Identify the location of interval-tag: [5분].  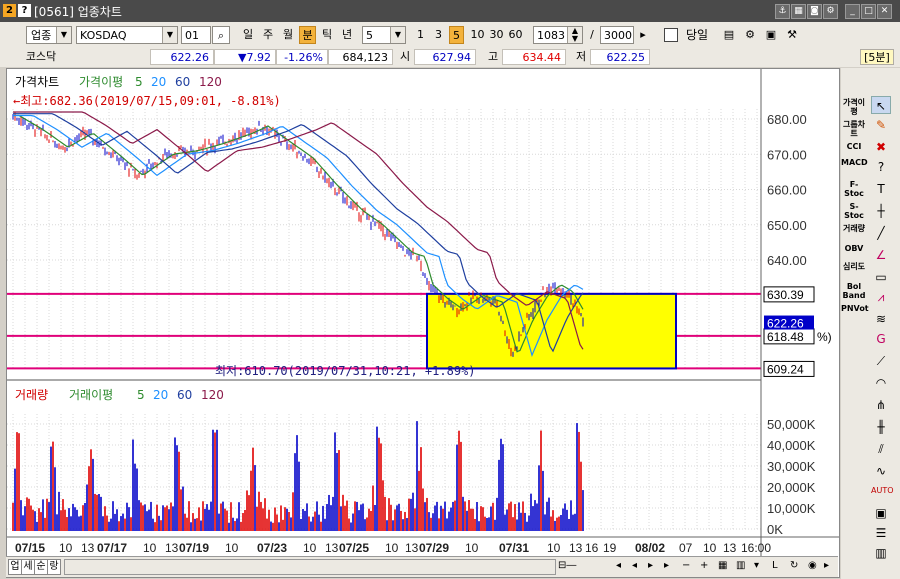
(877, 57).